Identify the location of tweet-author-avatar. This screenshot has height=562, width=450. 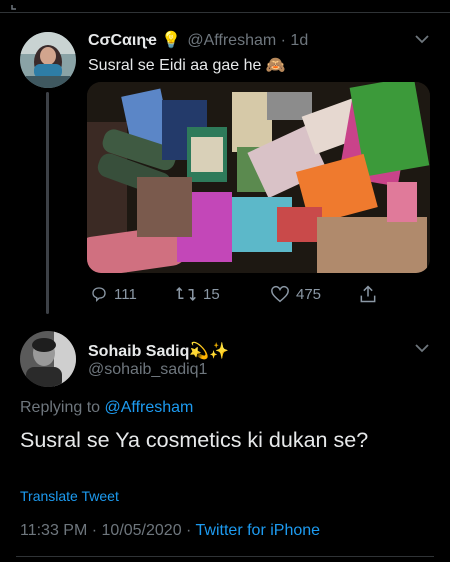
(48, 60).